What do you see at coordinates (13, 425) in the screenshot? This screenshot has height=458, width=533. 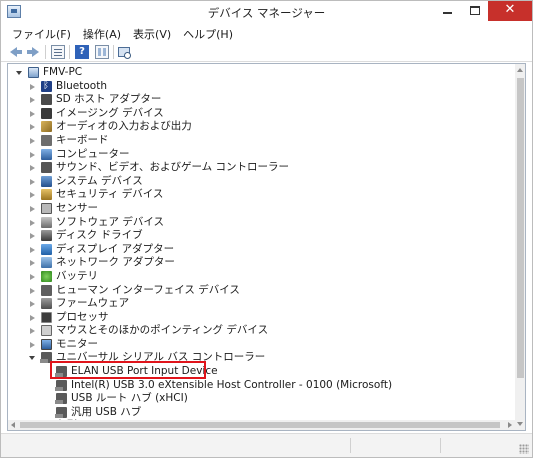 I see `scroll-left-icon` at bounding box center [13, 425].